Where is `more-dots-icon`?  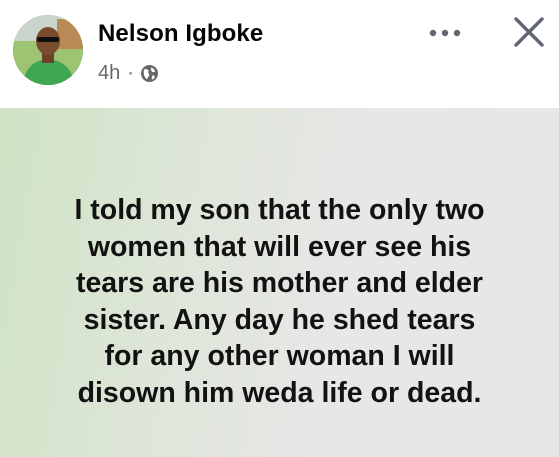 more-dots-icon is located at coordinates (445, 33).